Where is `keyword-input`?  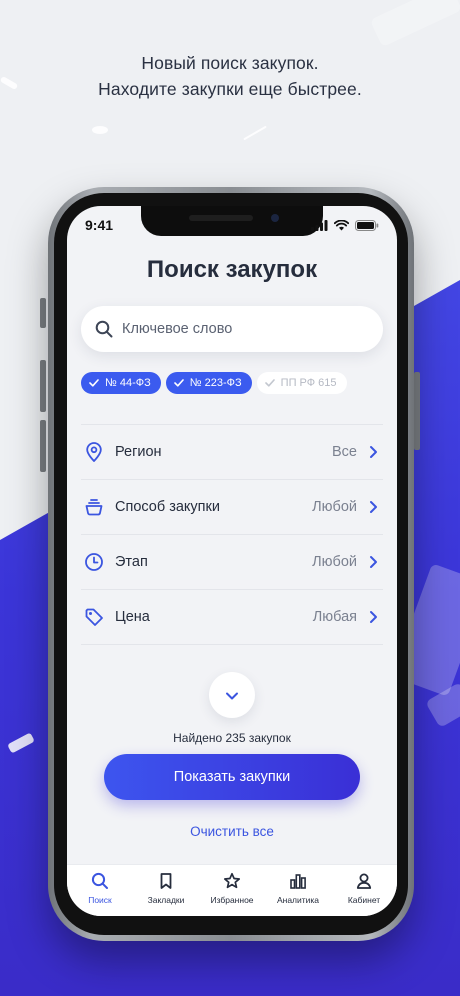 keyword-input is located at coordinates (232, 329).